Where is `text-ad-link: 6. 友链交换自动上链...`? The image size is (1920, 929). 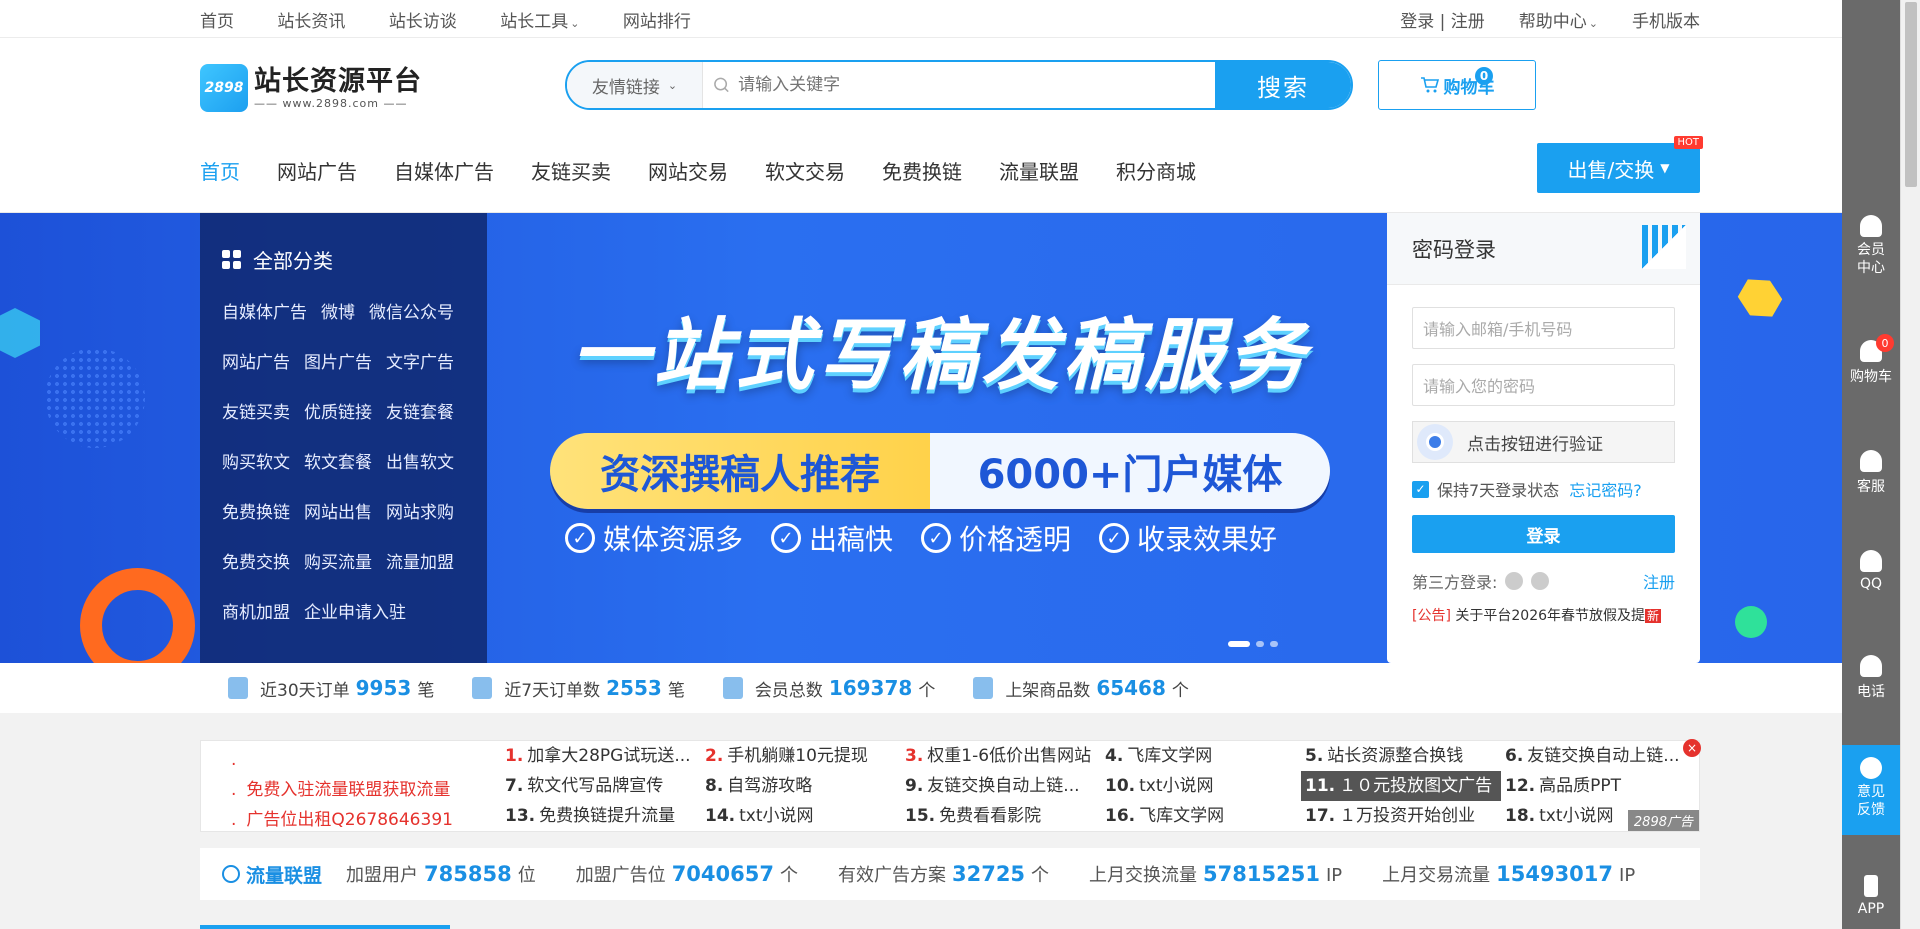 text-ad-link: 6. 友链交换自动上链... is located at coordinates (1601, 756).